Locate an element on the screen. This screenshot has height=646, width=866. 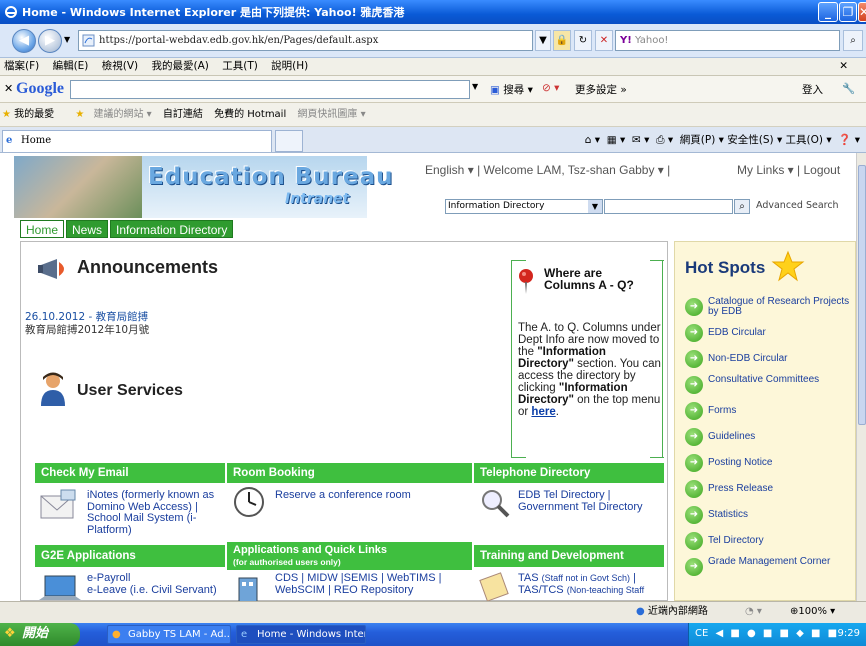
menu-view: 檢視(V) is located at coordinates (120, 66).